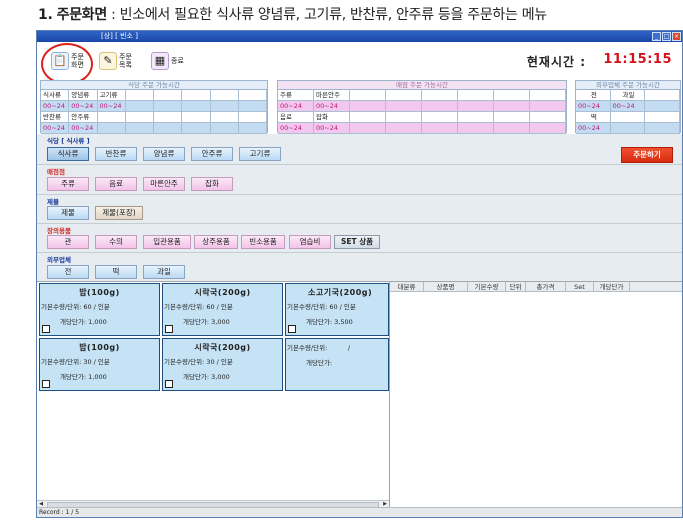  Describe the element at coordinates (516, 286) in the screenshot. I see `column-header: 단위` at that location.